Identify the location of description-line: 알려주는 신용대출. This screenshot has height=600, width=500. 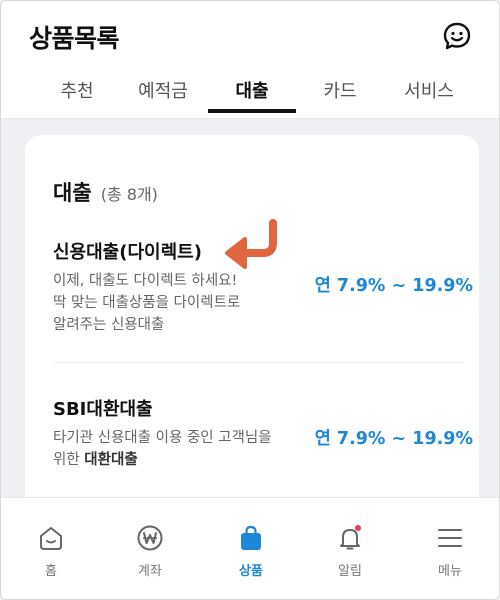
(109, 325).